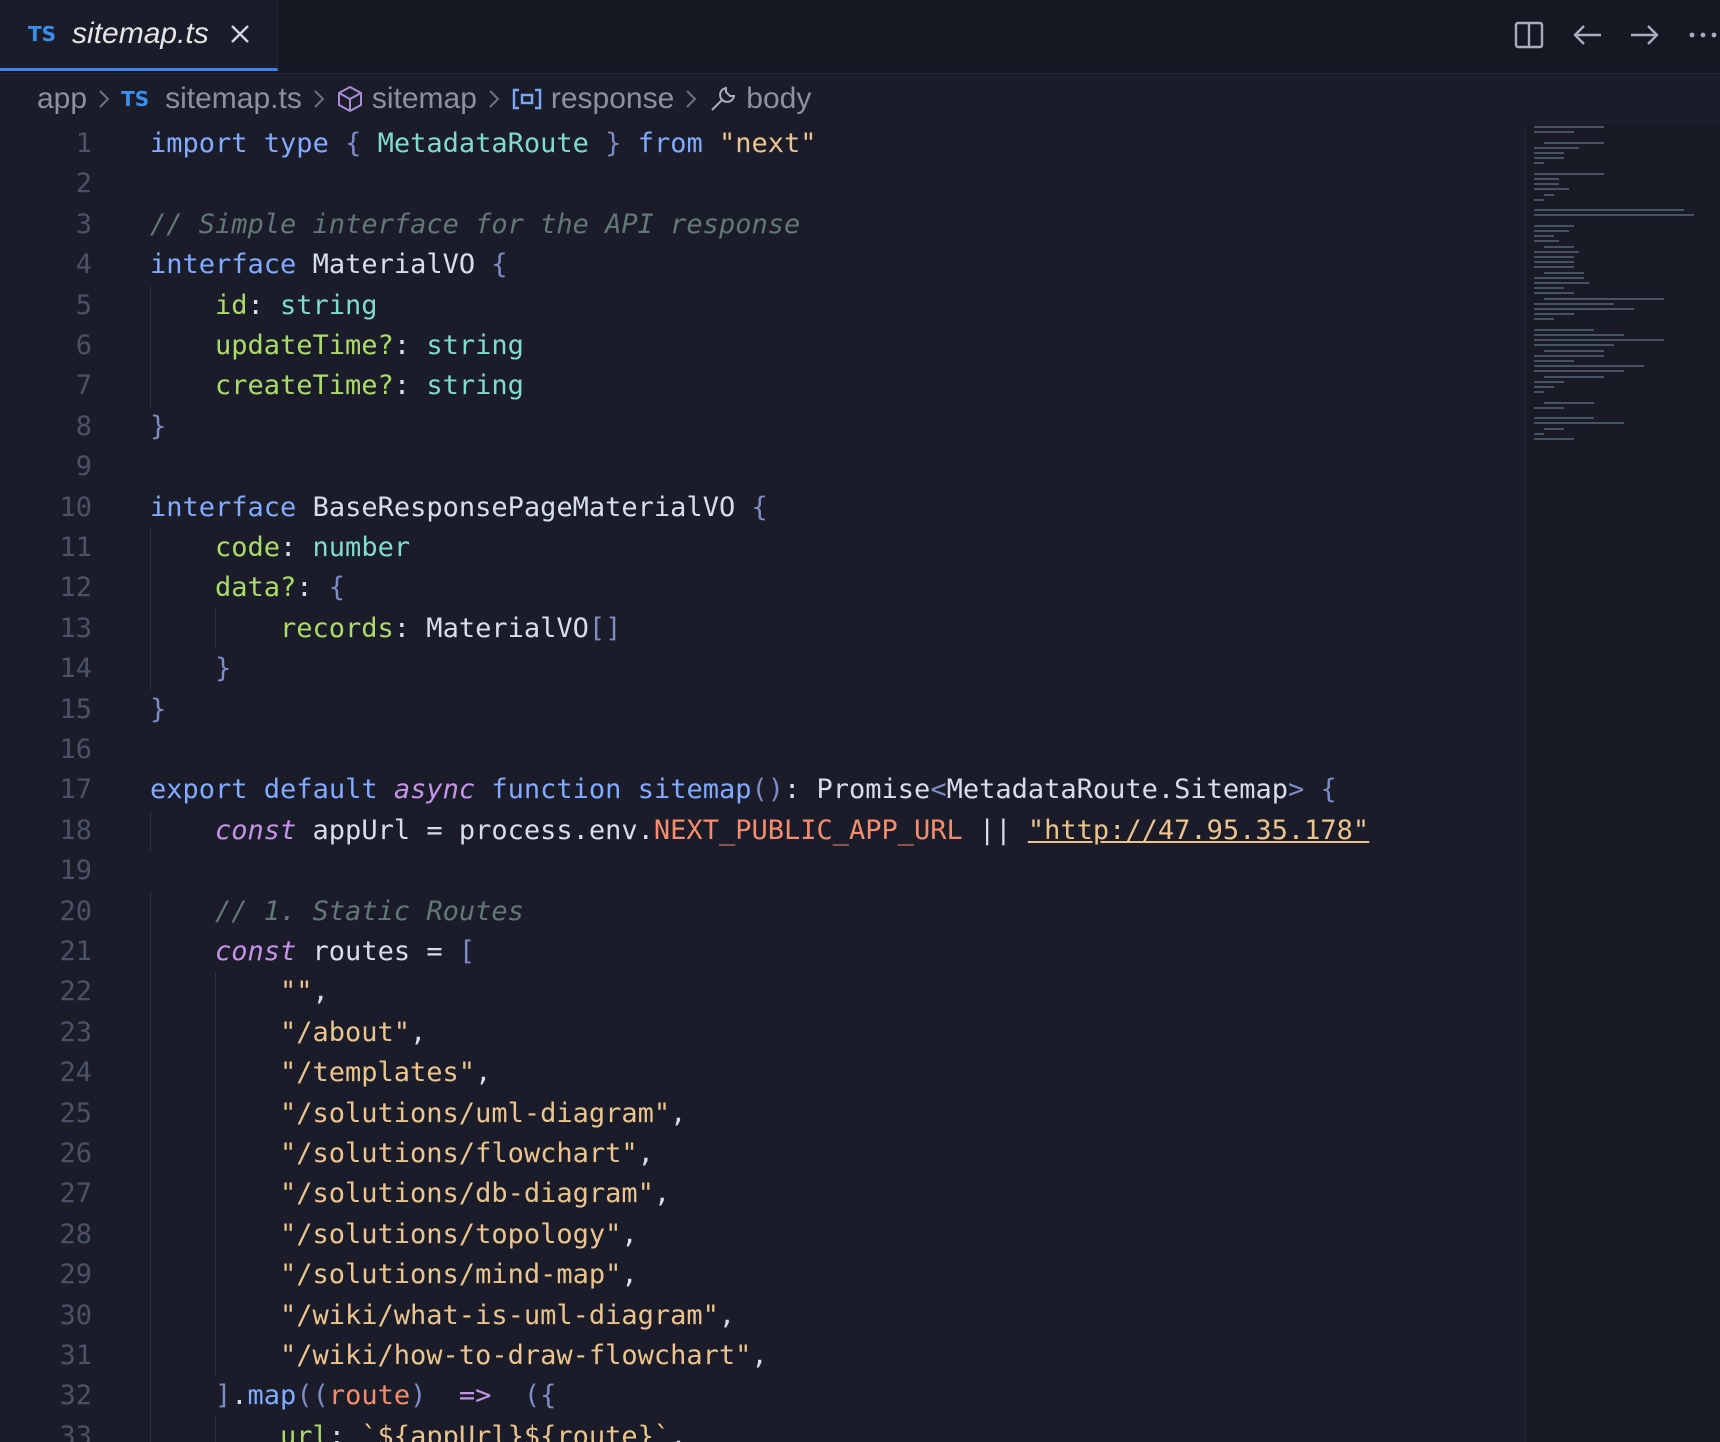 Image resolution: width=1720 pixels, height=1442 pixels. I want to click on code-token: number, so click(361, 547).